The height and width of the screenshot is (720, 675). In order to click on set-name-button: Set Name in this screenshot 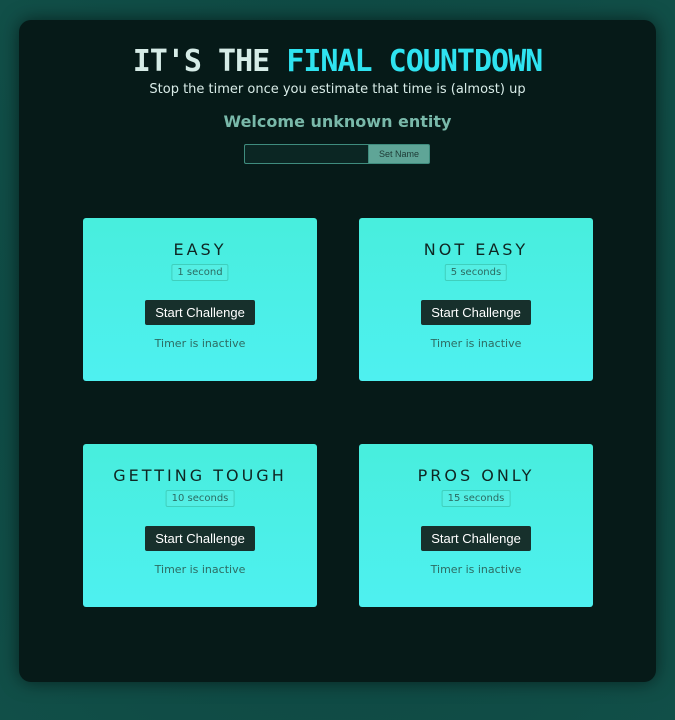, I will do `click(399, 154)`.